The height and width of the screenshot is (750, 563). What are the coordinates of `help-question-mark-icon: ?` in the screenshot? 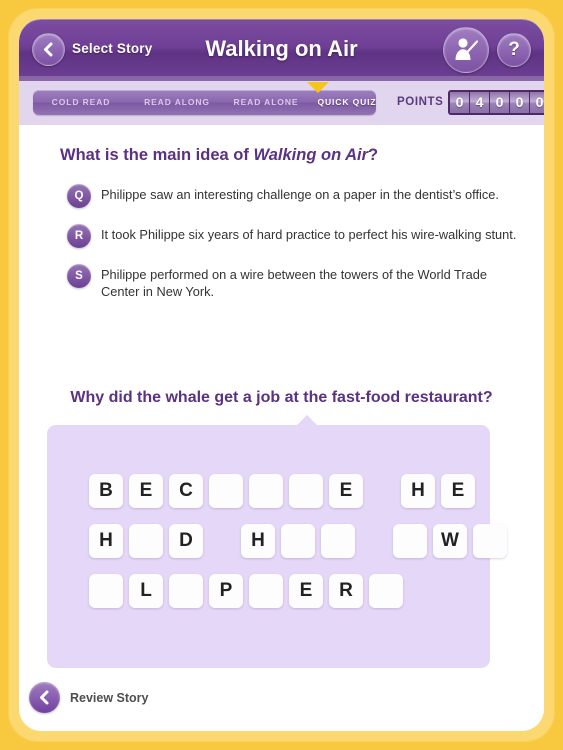 It's located at (514, 49).